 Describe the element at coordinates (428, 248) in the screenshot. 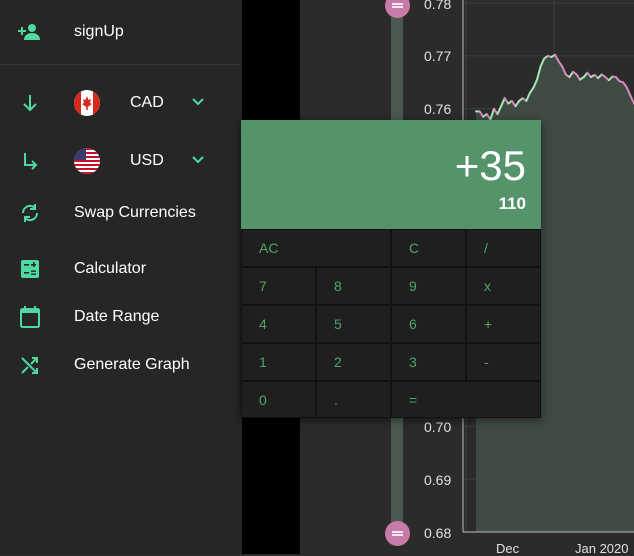

I see `key-clear: C` at that location.